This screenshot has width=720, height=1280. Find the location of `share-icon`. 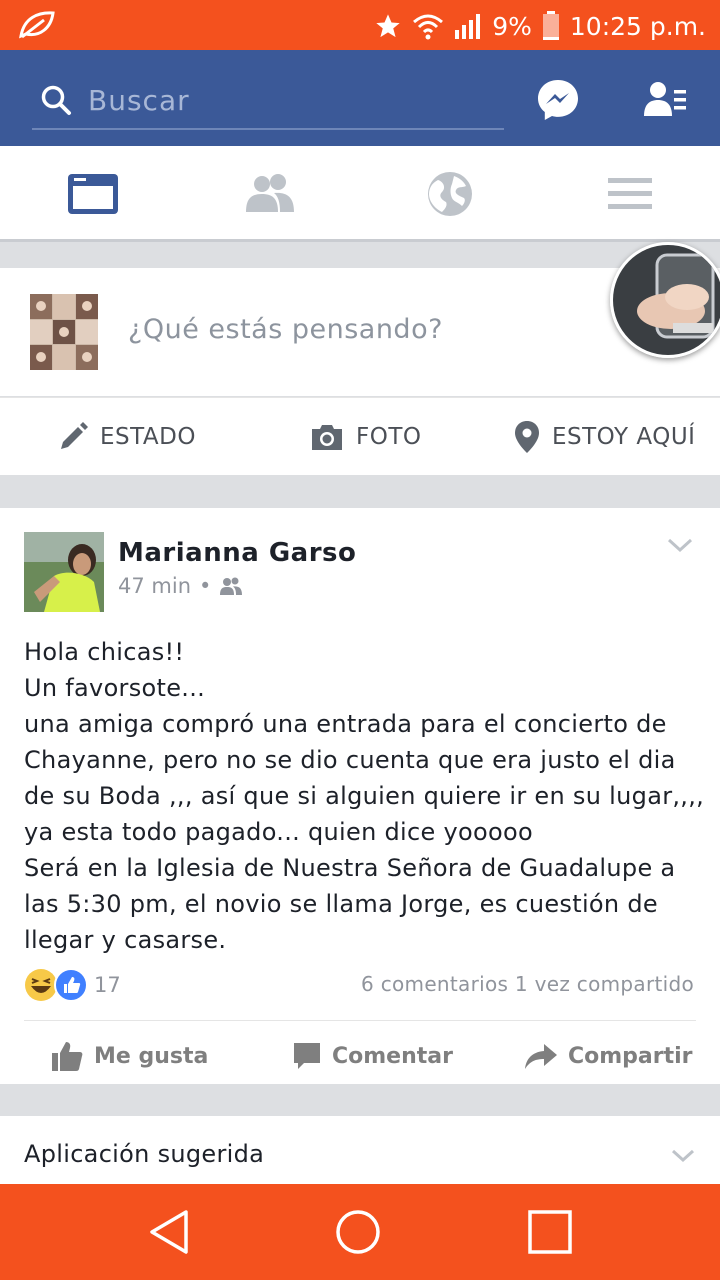

share-icon is located at coordinates (541, 1056).